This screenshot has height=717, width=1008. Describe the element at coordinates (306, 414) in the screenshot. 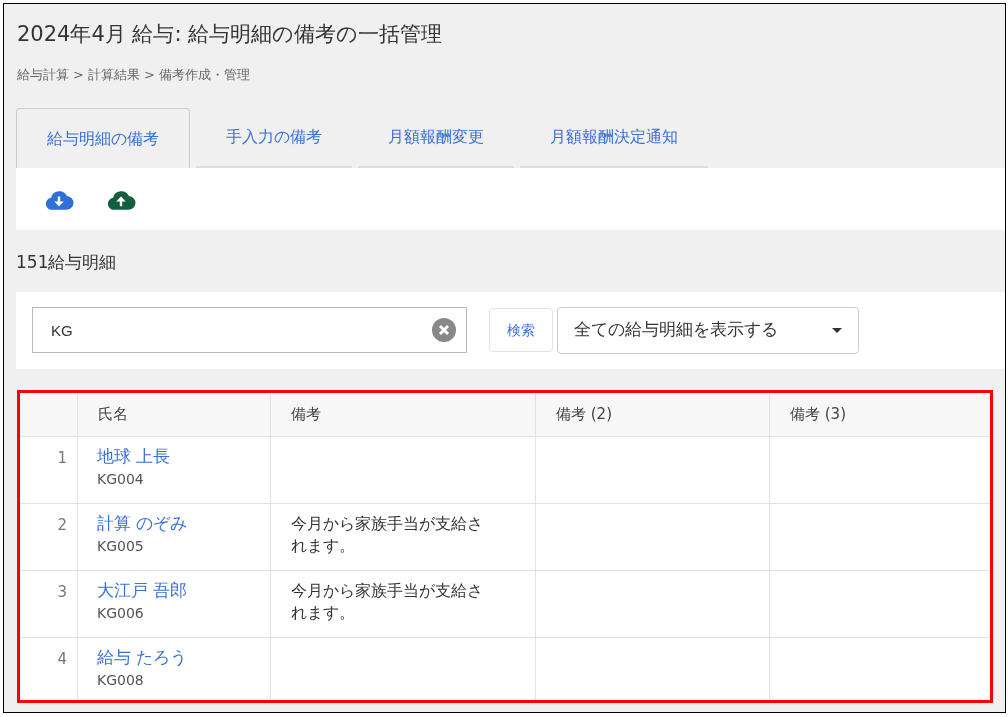

I see `column-header: 備考` at that location.